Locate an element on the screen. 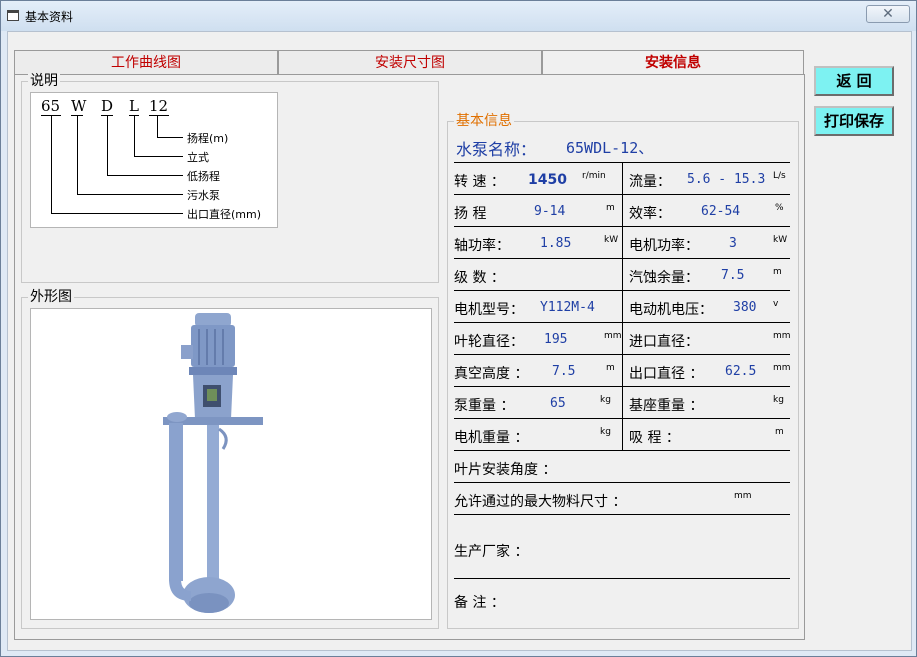 The width and height of the screenshot is (917, 657). motor-model-value: Y112M-4 is located at coordinates (567, 307).